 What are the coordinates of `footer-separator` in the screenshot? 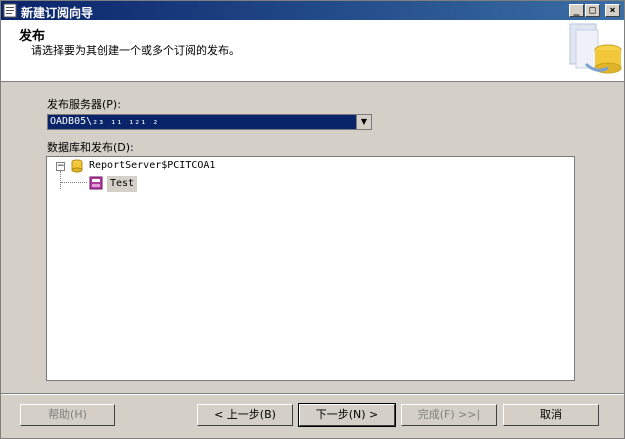 It's located at (312, 394).